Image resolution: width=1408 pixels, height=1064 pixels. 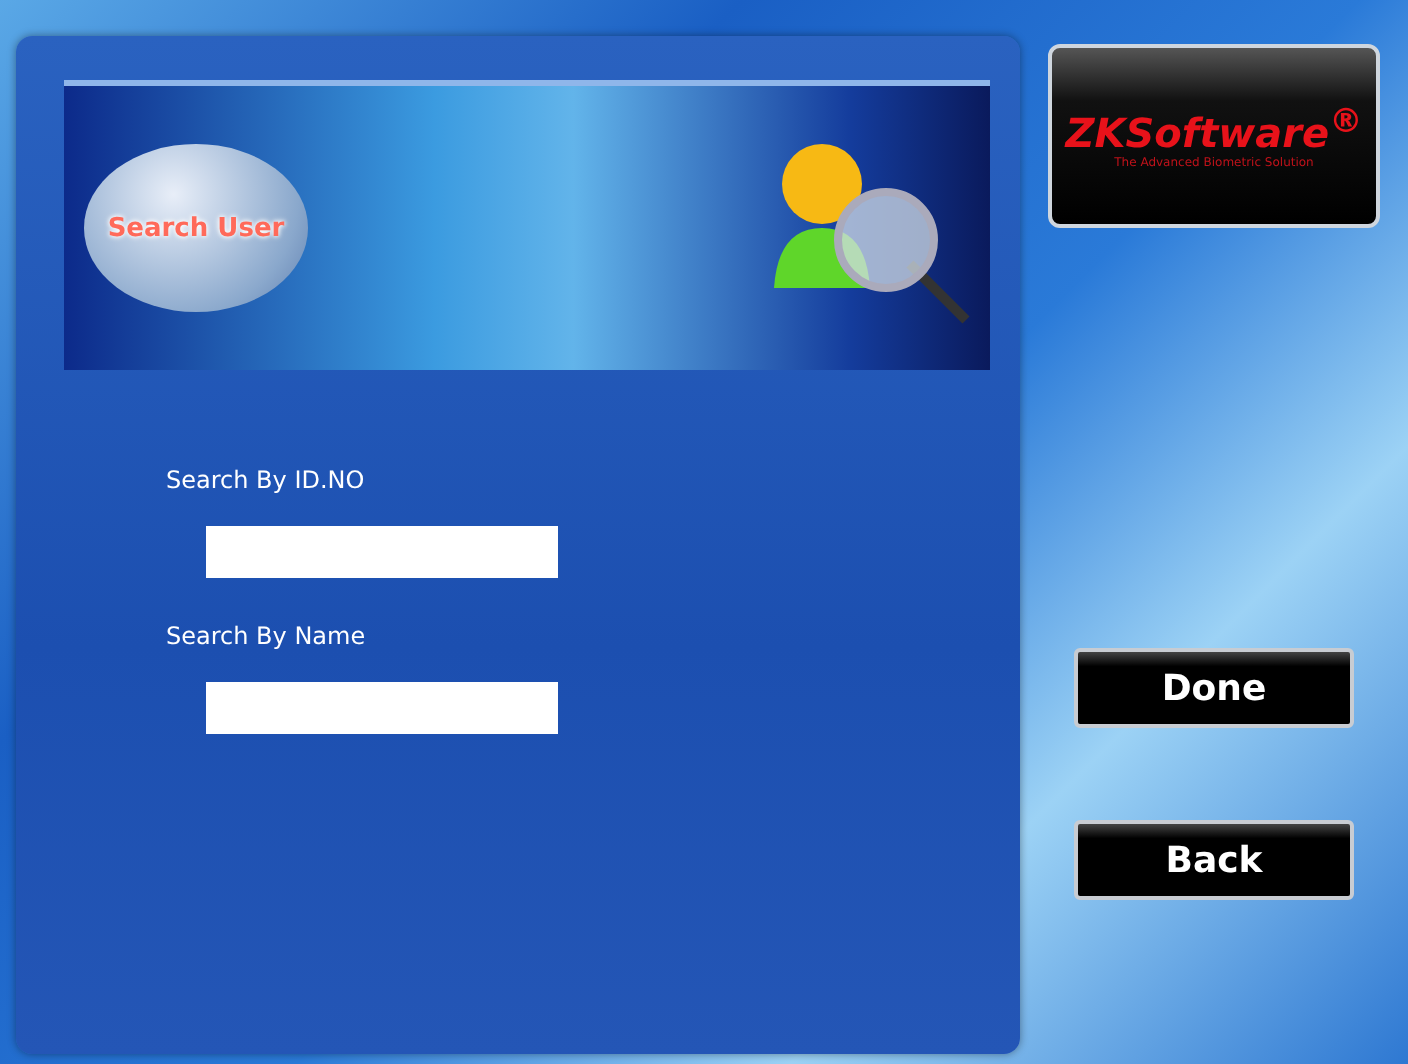 What do you see at coordinates (266, 480) in the screenshot?
I see `field-label: Search By ID.NO` at bounding box center [266, 480].